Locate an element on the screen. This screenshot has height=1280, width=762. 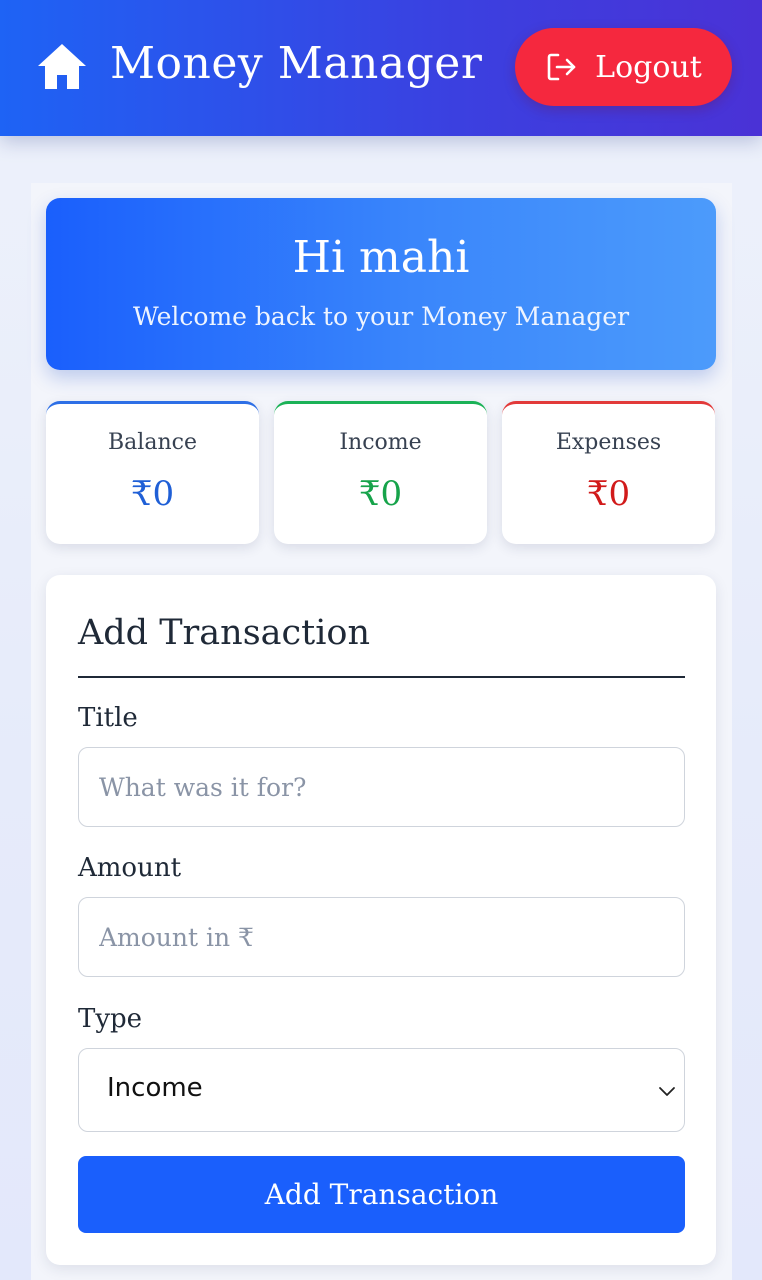
add-transaction-button: Add Transaction is located at coordinates (381, 1194).